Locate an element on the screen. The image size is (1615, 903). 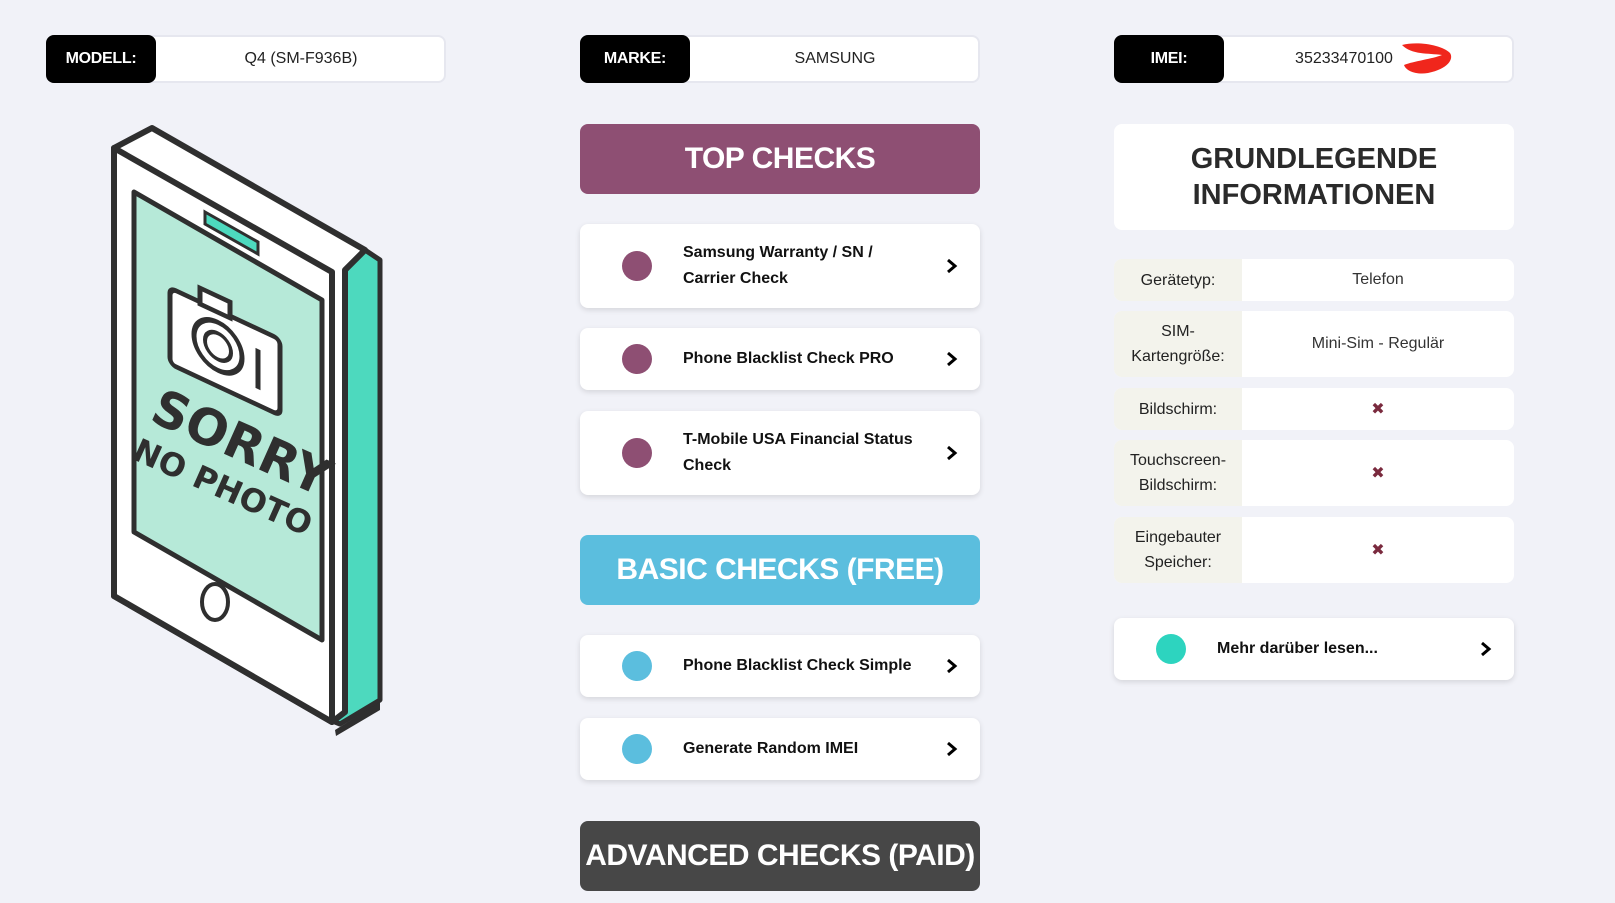
info-key-line2: Bildschirm: is located at coordinates (1178, 485).